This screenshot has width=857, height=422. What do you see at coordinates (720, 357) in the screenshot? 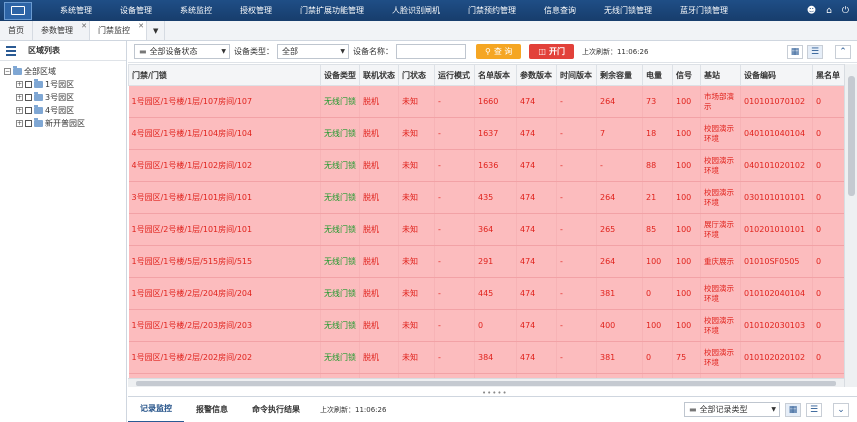
I see `table-cell: 校园演示环境` at bounding box center [720, 357].